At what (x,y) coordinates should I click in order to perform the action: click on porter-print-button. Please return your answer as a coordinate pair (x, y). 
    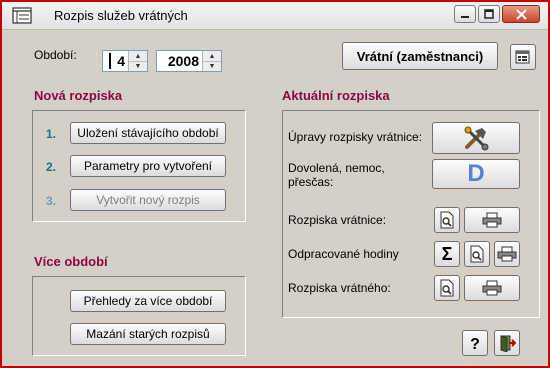
    Looking at the image, I should click on (492, 288).